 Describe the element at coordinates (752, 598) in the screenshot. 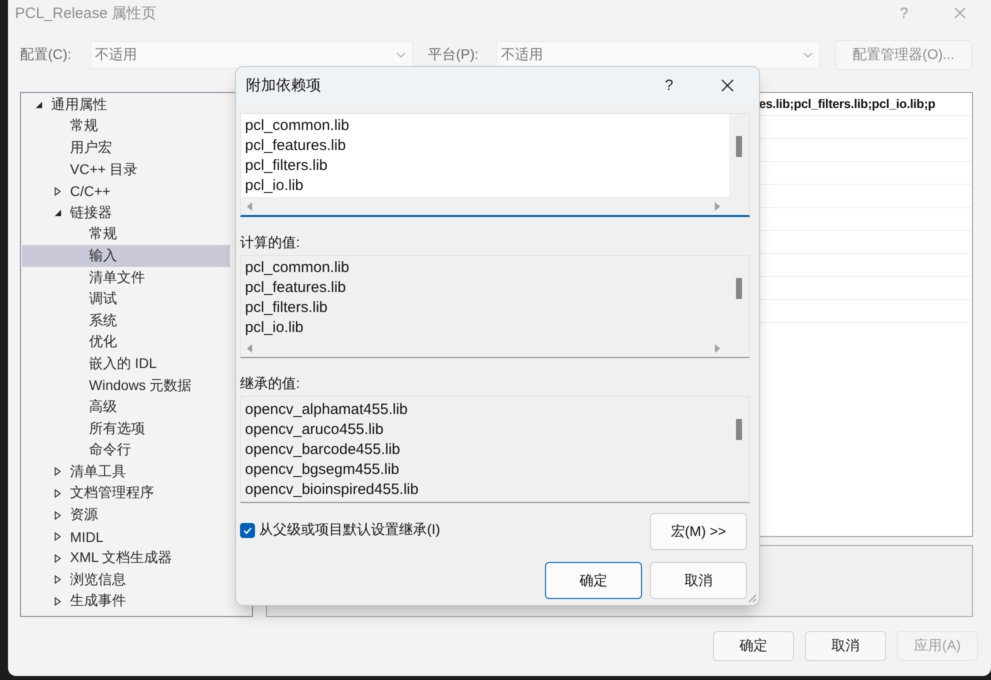

I see `resize-grip-icon` at that location.